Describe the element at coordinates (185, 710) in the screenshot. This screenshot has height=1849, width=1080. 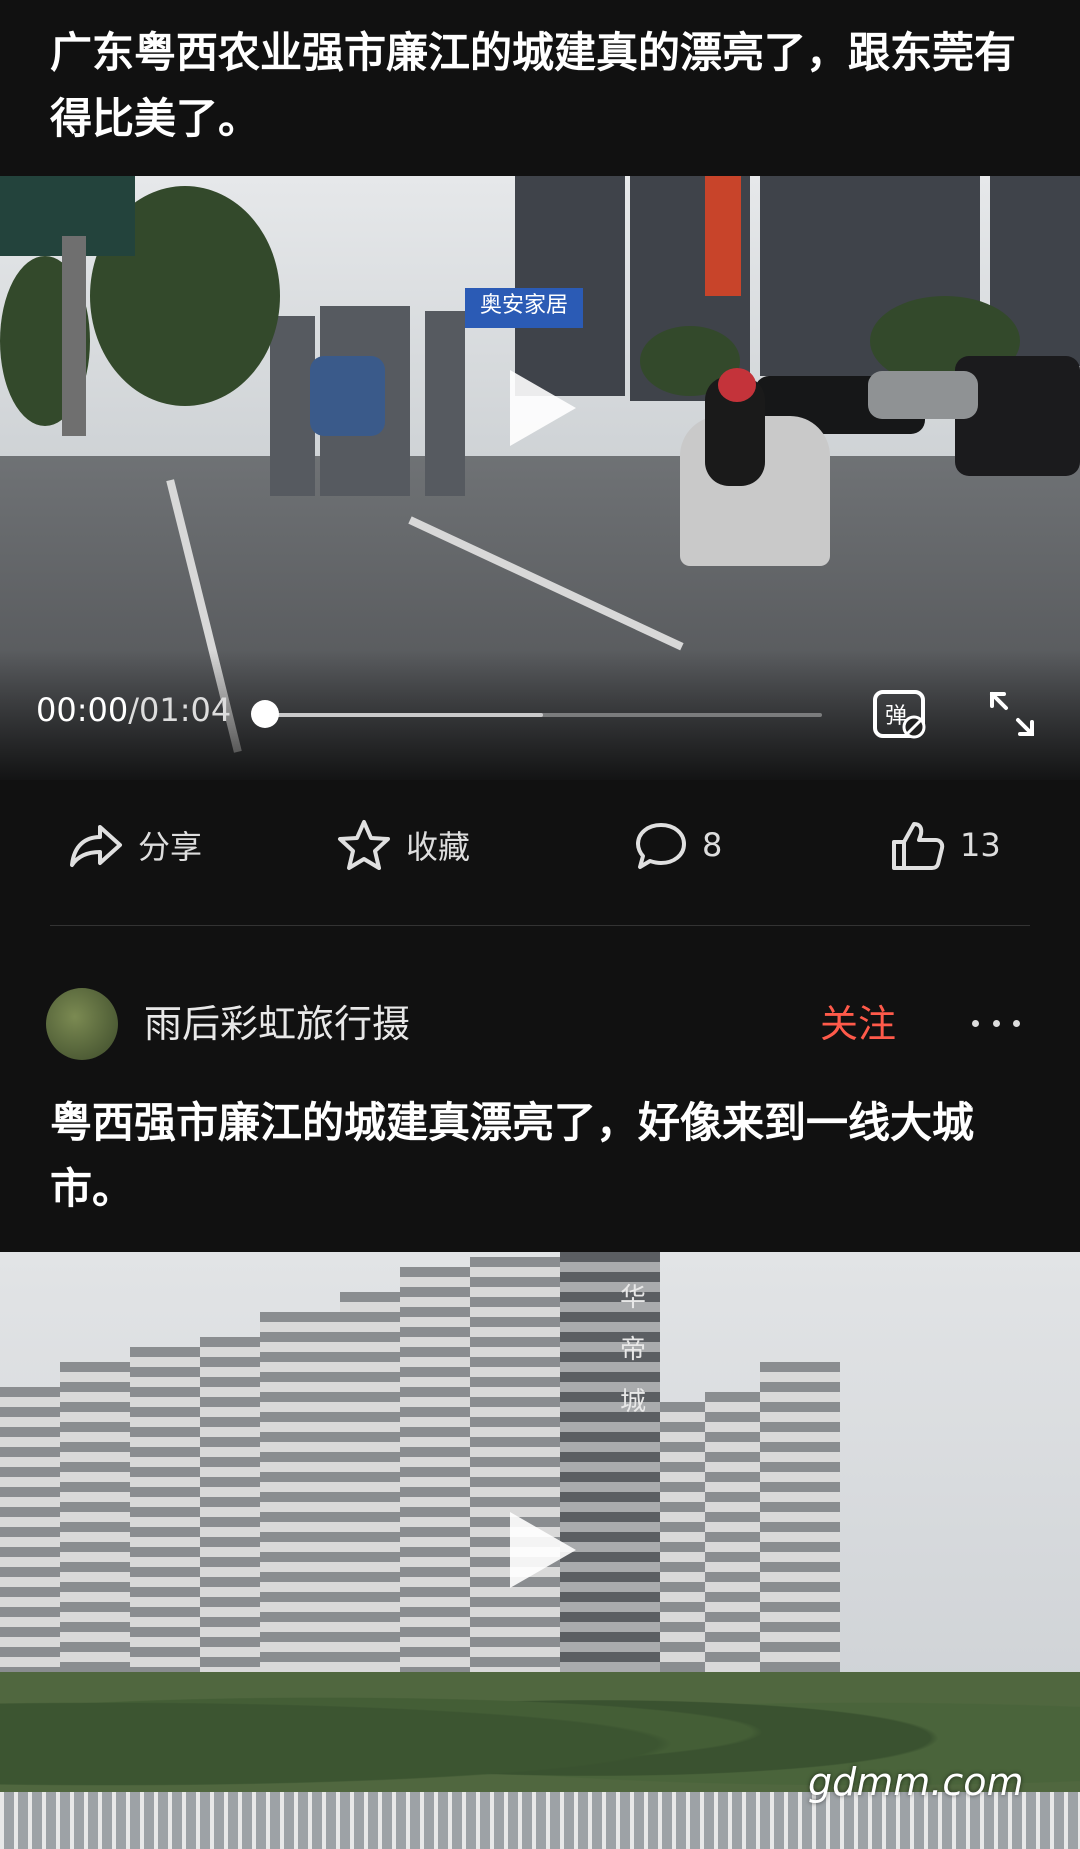
I see `duration: 01:04` at that location.